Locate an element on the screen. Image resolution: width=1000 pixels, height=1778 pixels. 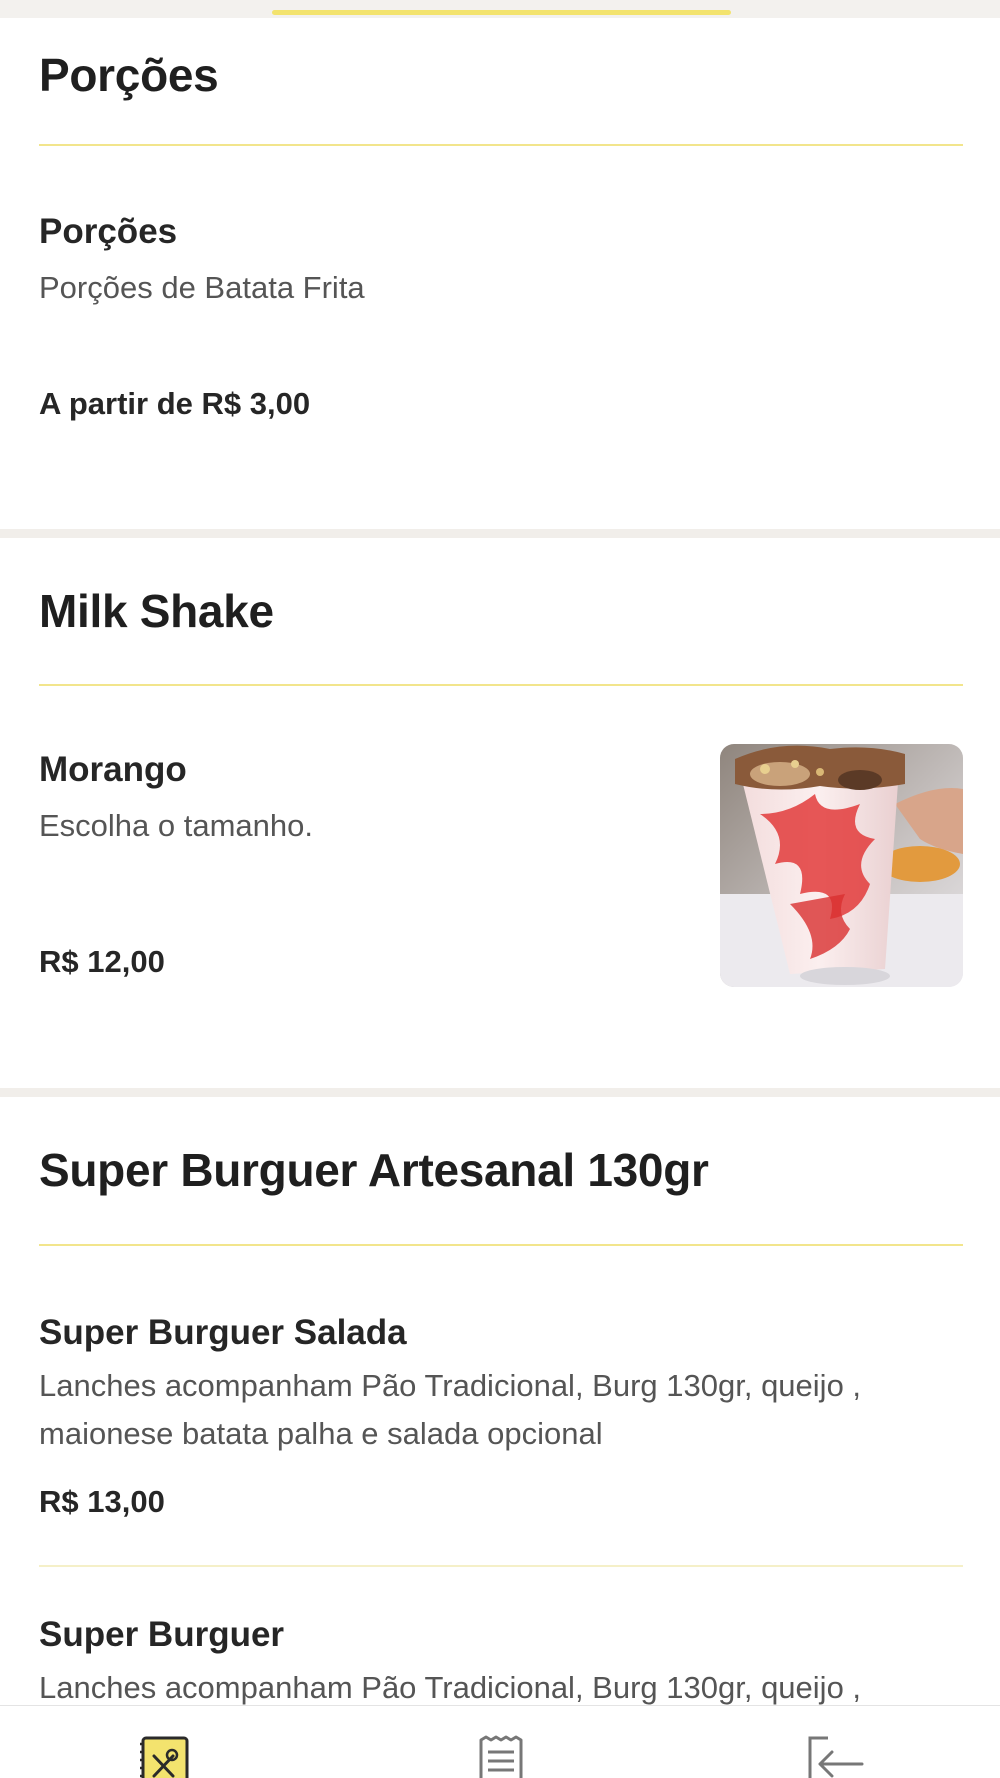
logout-icon is located at coordinates (836, 1757).